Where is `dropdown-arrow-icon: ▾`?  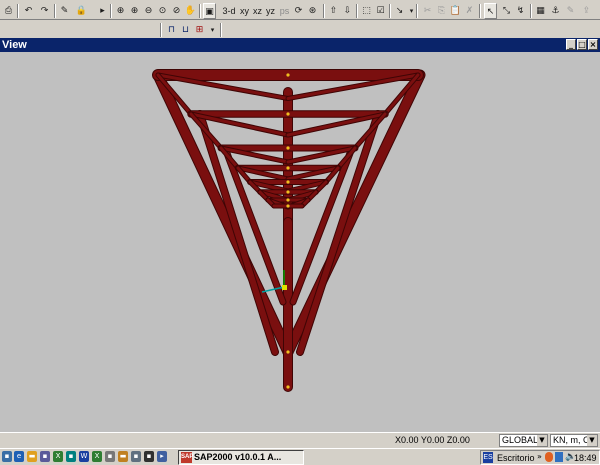 dropdown-arrow-icon: ▾ is located at coordinates (212, 30).